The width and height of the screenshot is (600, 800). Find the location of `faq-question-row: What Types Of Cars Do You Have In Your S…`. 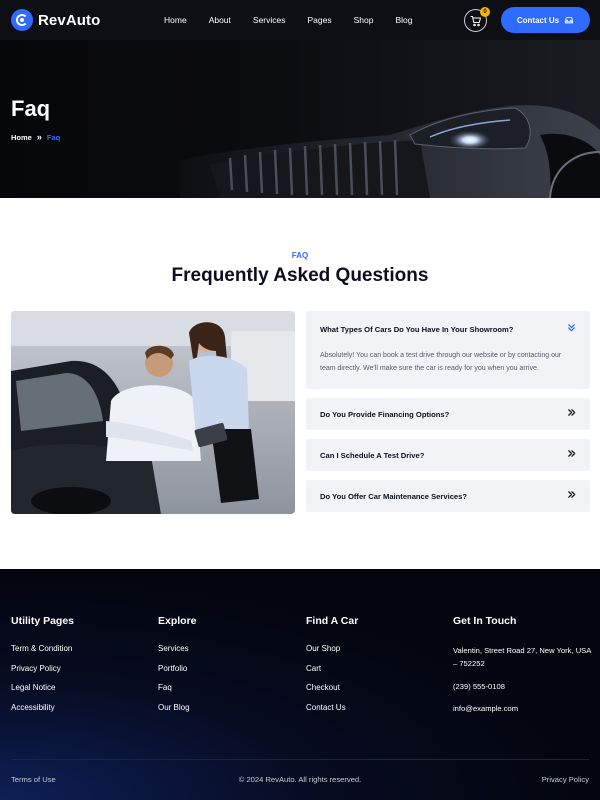

faq-question-row: What Types Of Cars Do You Have In Your S… is located at coordinates (448, 329).